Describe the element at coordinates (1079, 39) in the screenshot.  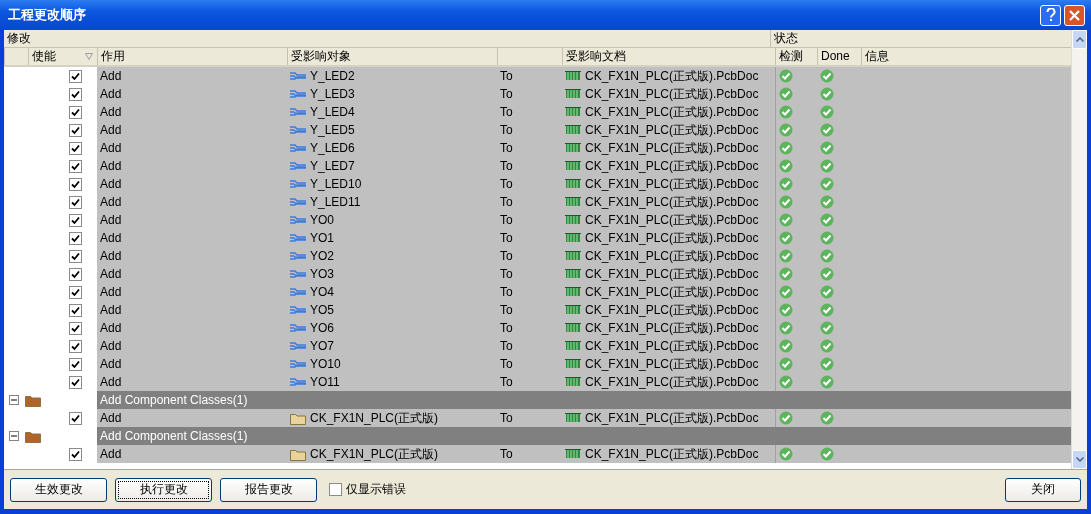
I see `scroll-up-icon` at that location.